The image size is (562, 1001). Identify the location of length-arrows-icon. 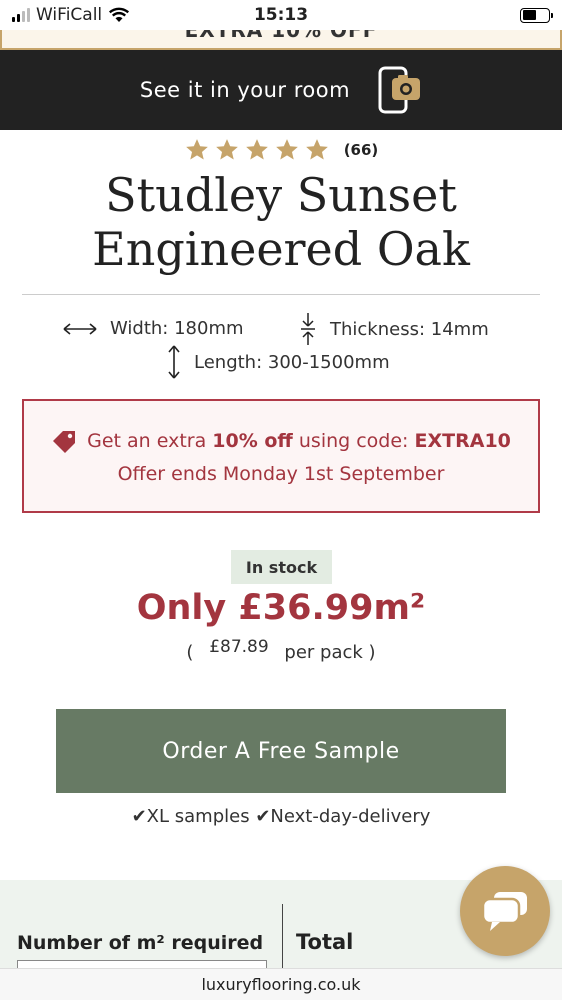
(174, 362).